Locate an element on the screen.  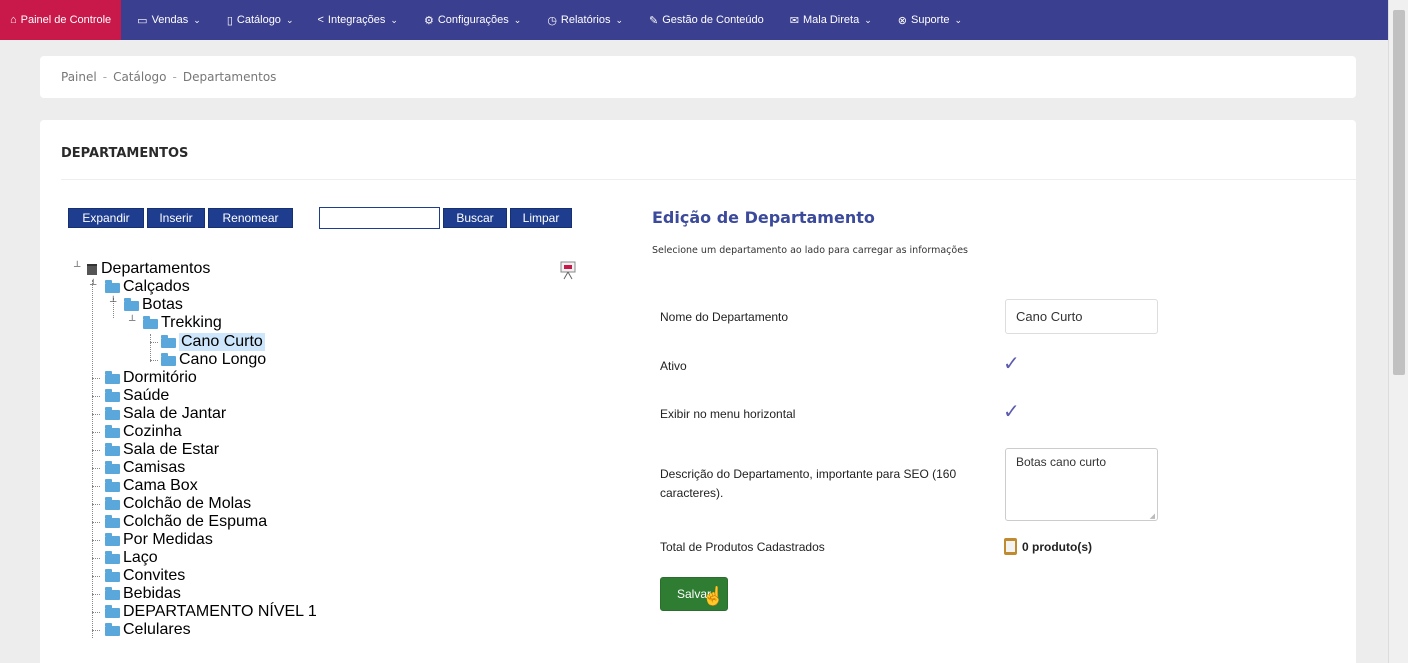
home-icon: ⌂ is located at coordinates (13, 20).